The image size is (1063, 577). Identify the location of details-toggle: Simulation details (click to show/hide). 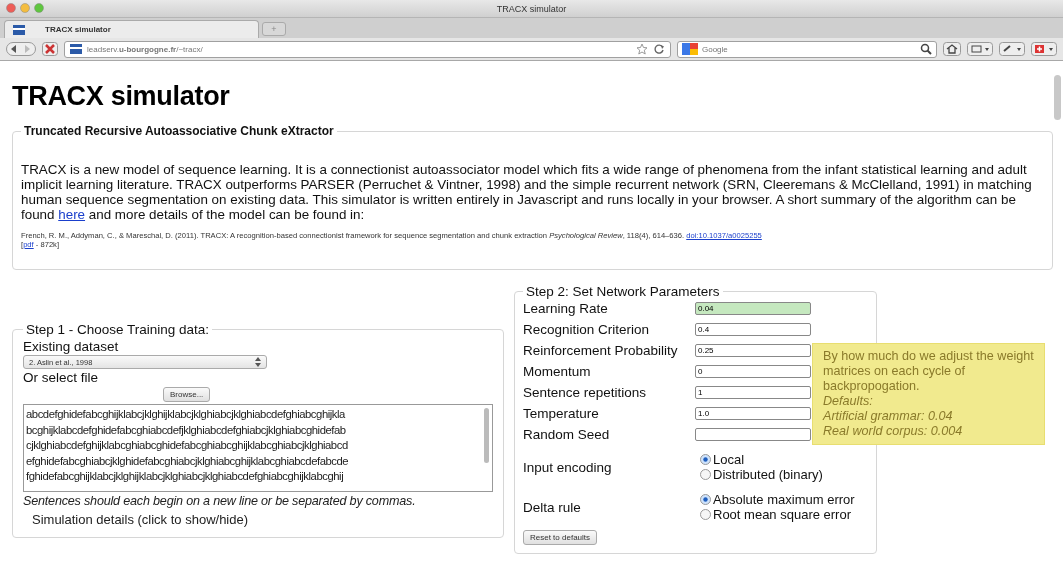
(136, 519).